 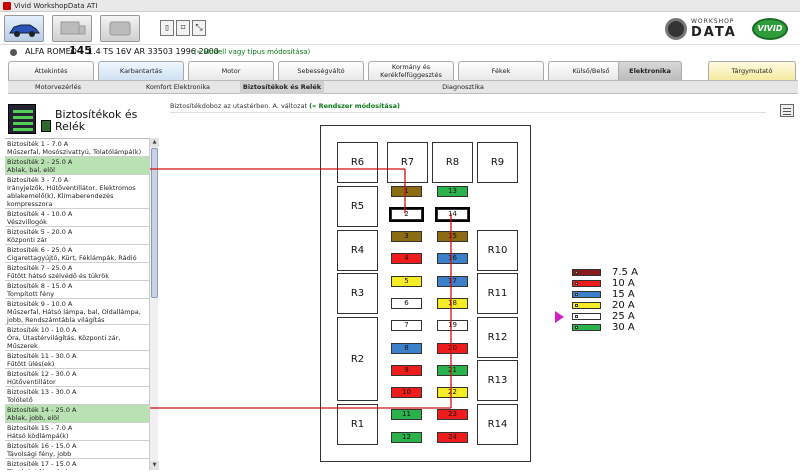 What do you see at coordinates (497, 293) in the screenshot?
I see `relay-r11: R11` at bounding box center [497, 293].